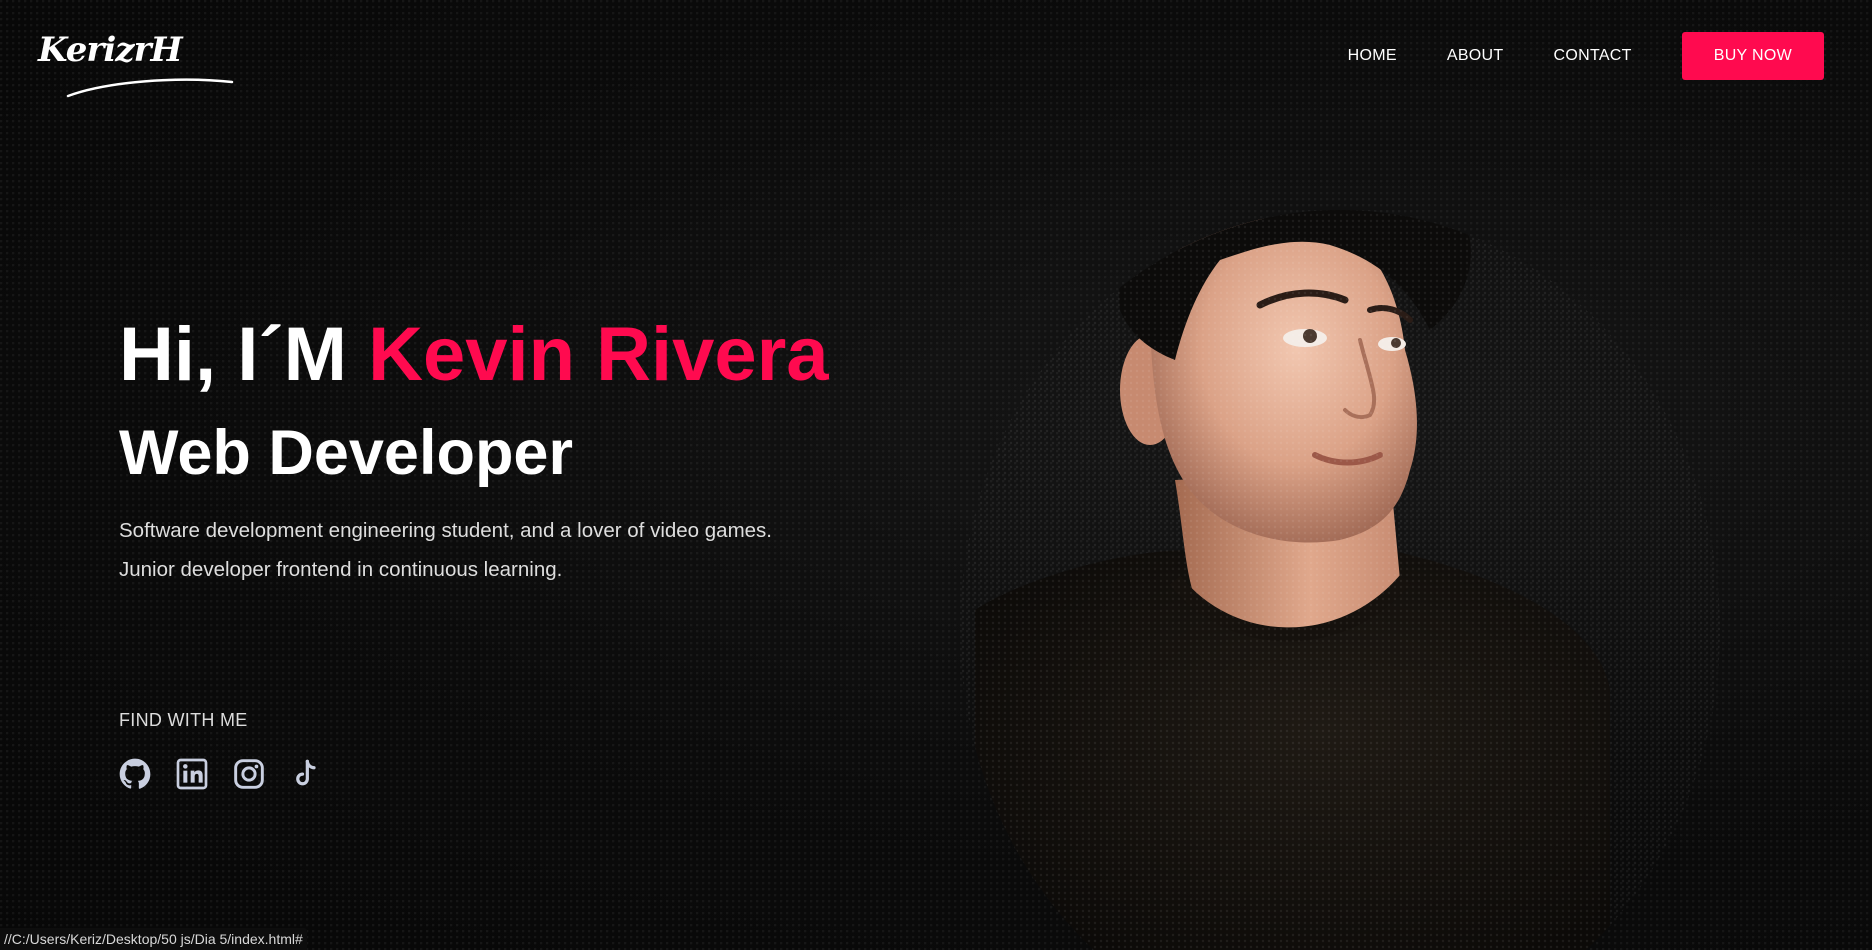  Describe the element at coordinates (244, 354) in the screenshot. I see `greeting-prefix: Hi, I´M` at that location.